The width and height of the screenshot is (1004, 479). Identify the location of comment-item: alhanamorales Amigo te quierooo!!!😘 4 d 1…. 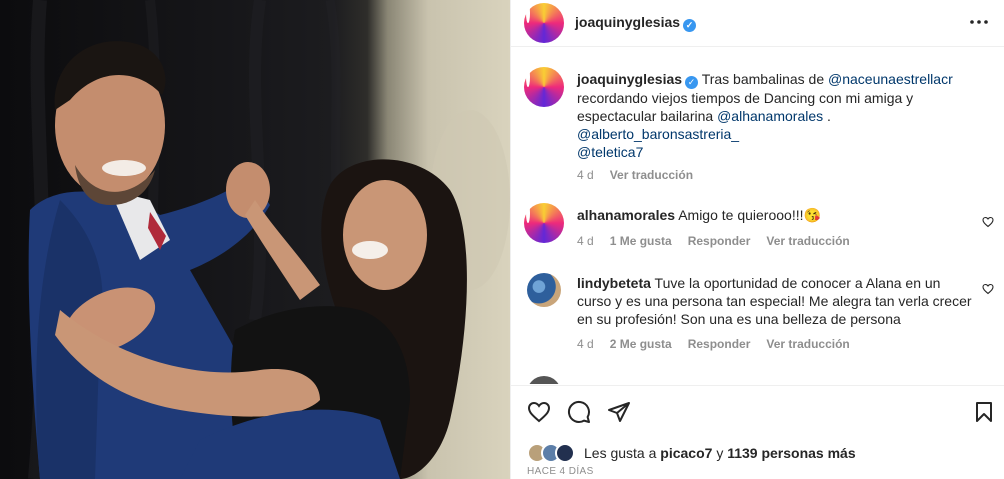
(759, 233).